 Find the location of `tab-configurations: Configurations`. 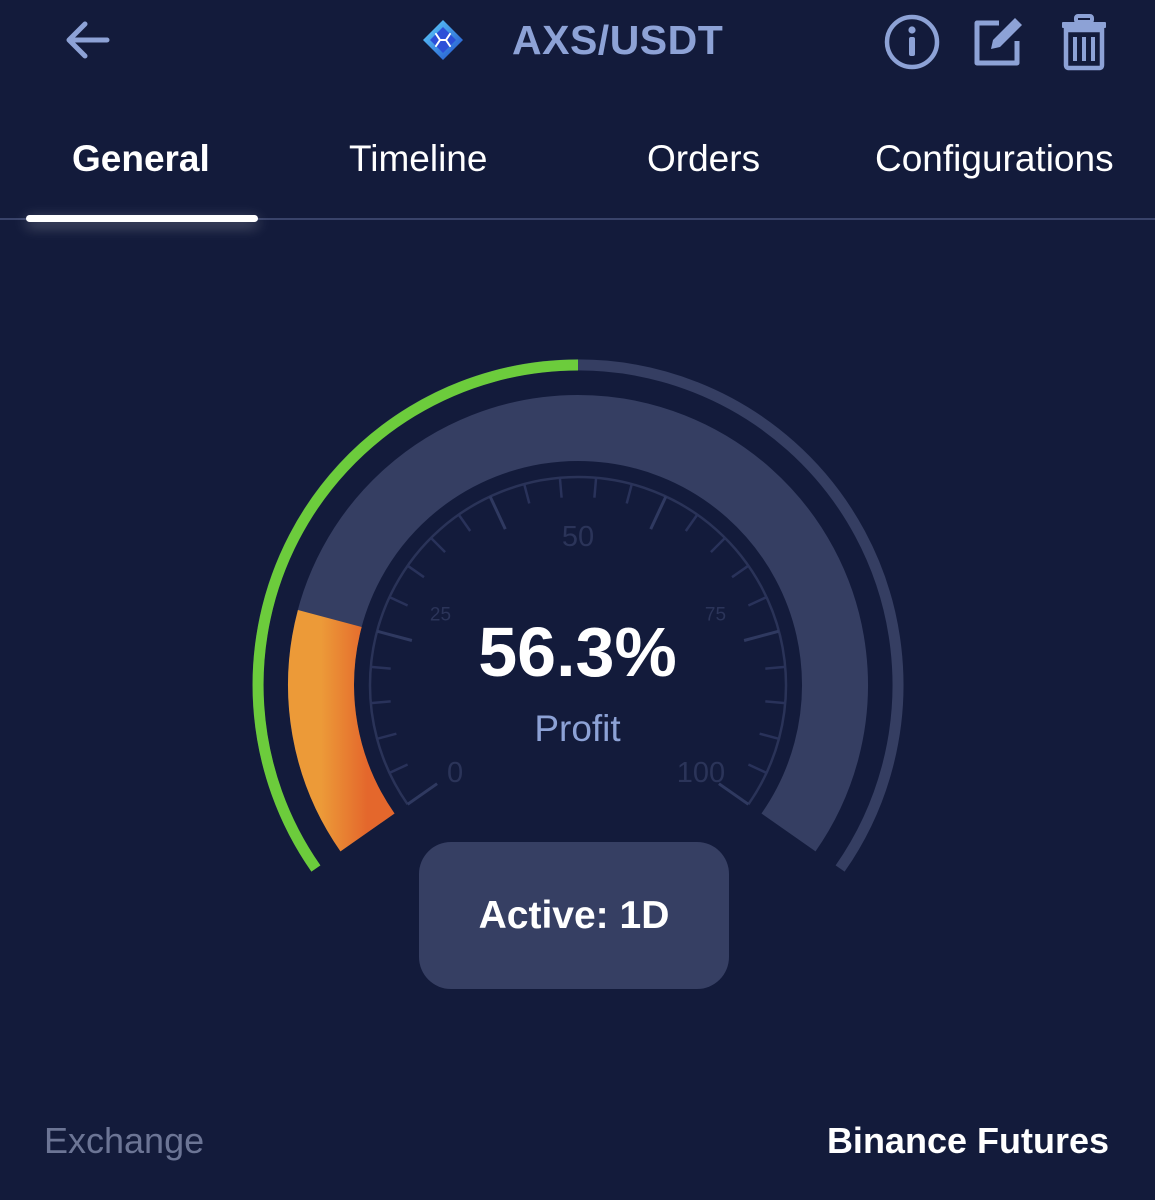

tab-configurations: Configurations is located at coordinates (994, 159).